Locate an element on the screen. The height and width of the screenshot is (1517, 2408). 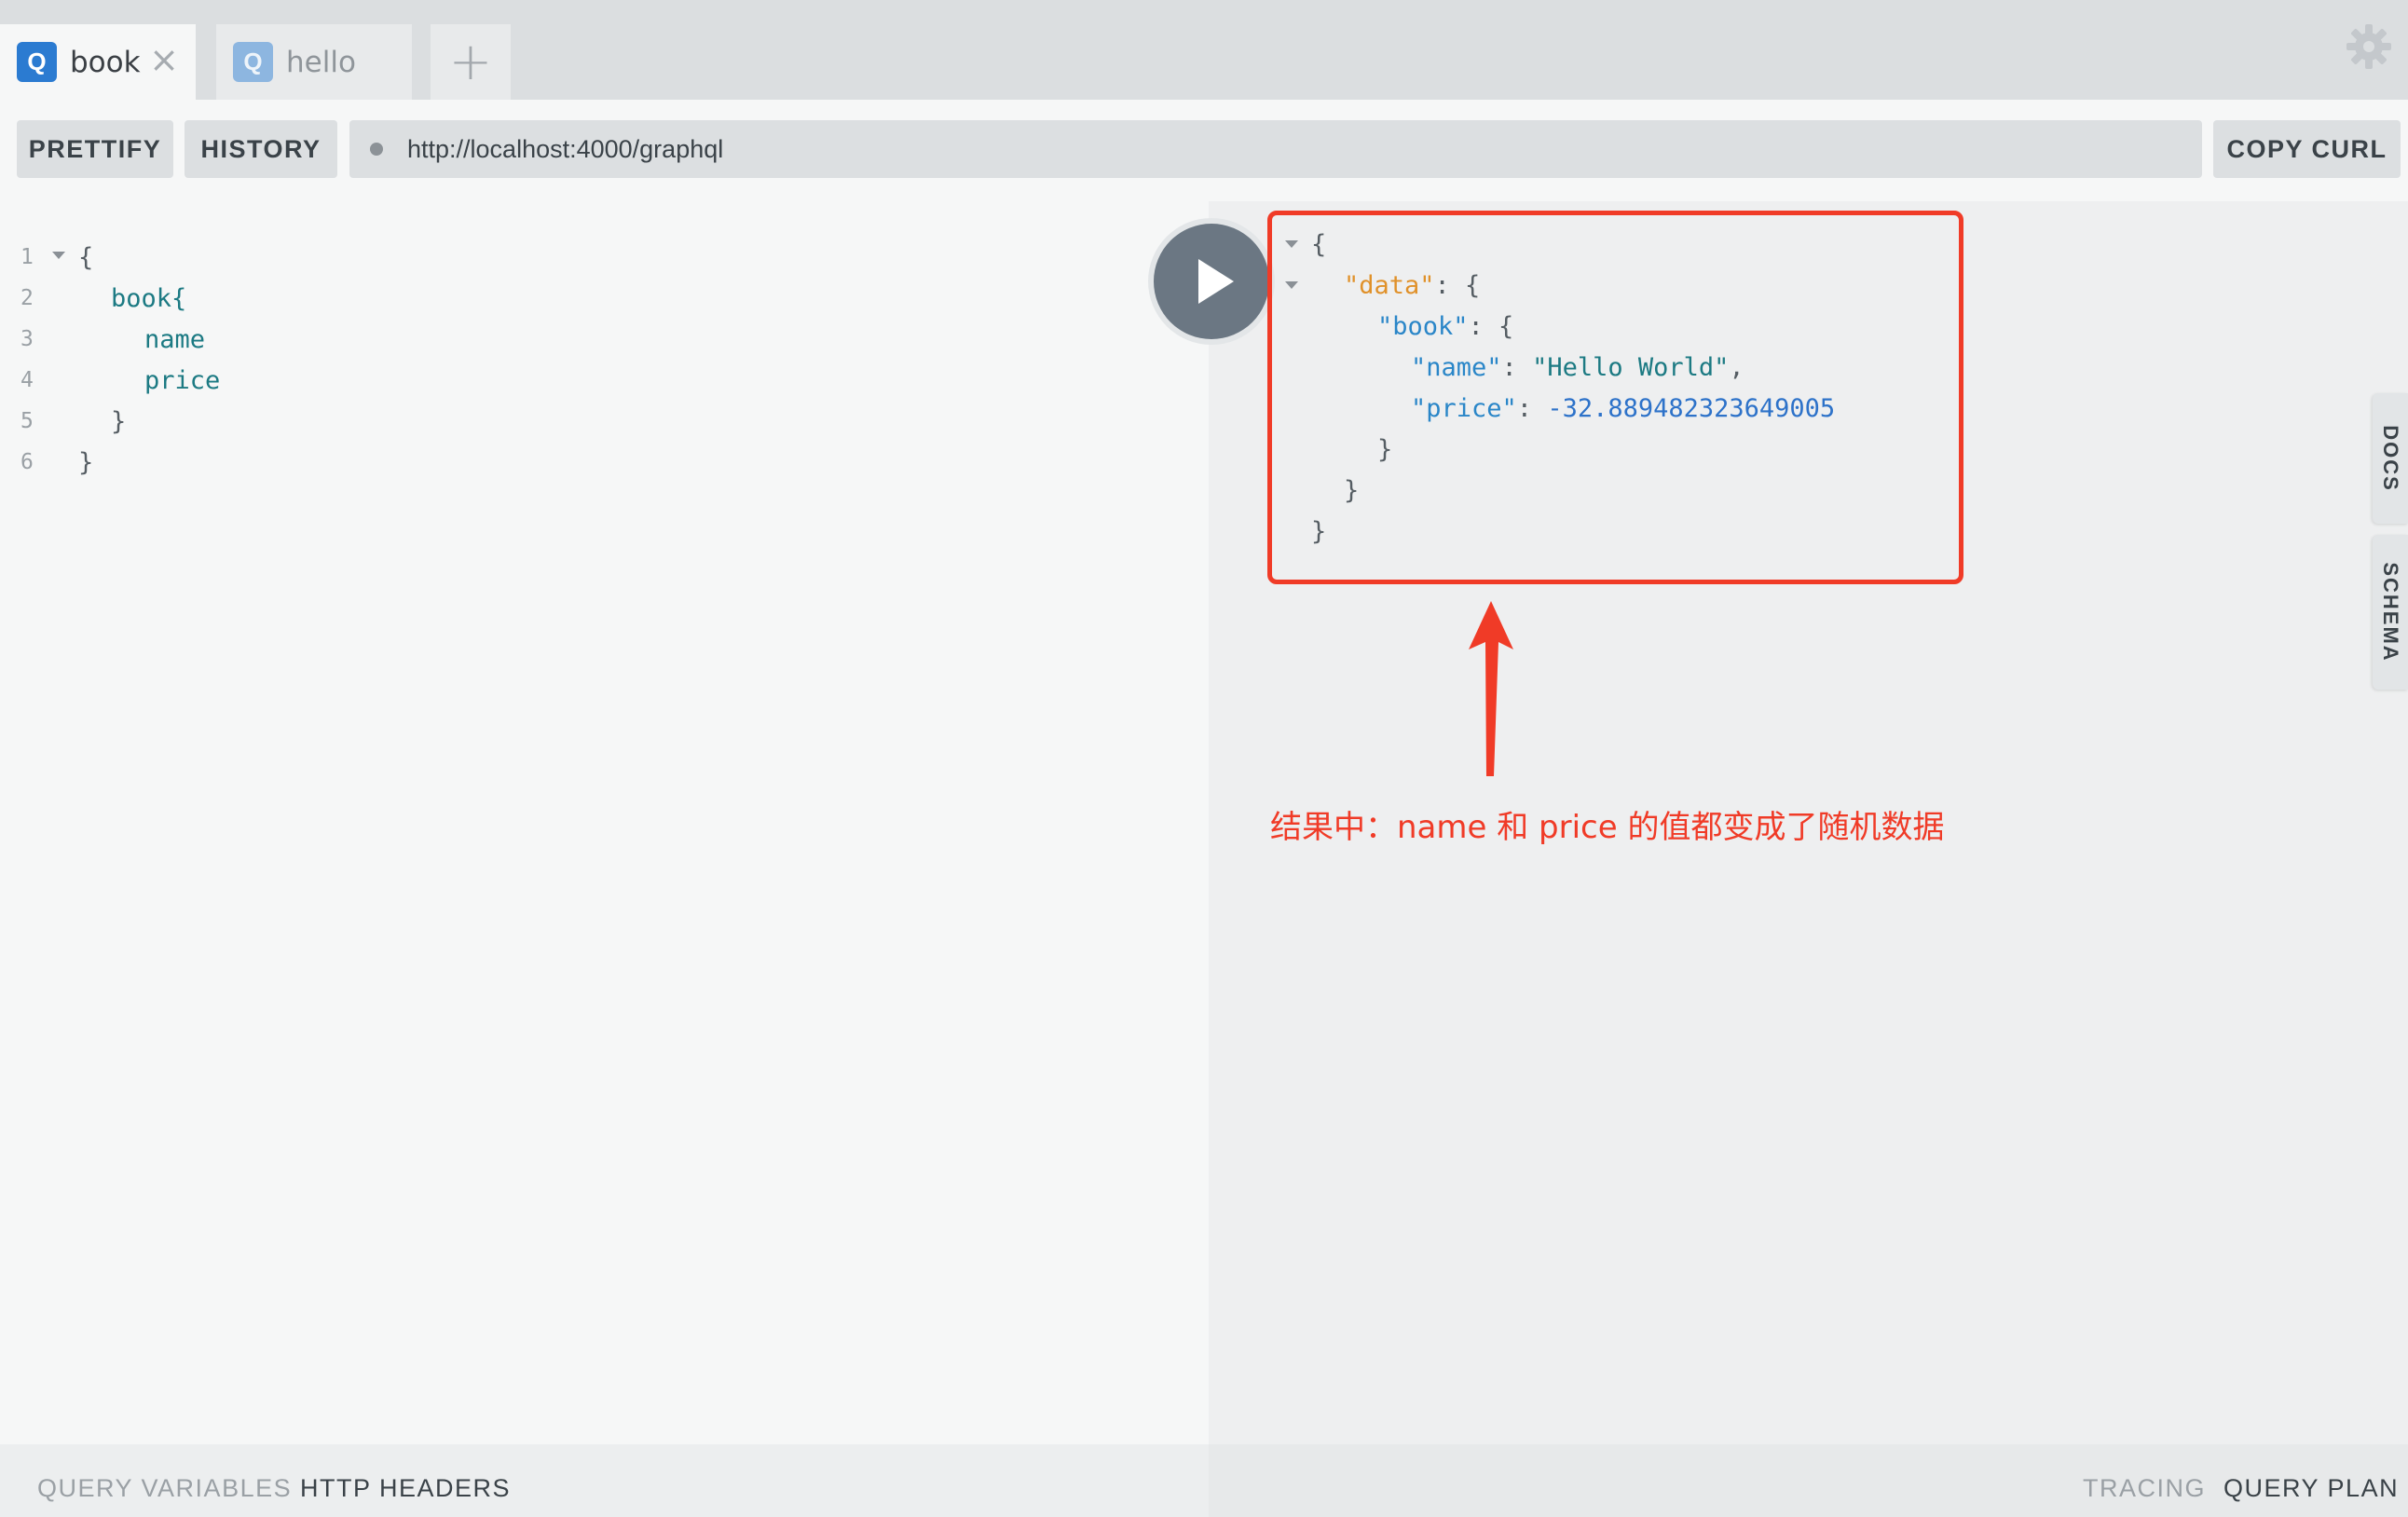
query-plan-tab: QUERY PLAN is located at coordinates (2311, 1488).